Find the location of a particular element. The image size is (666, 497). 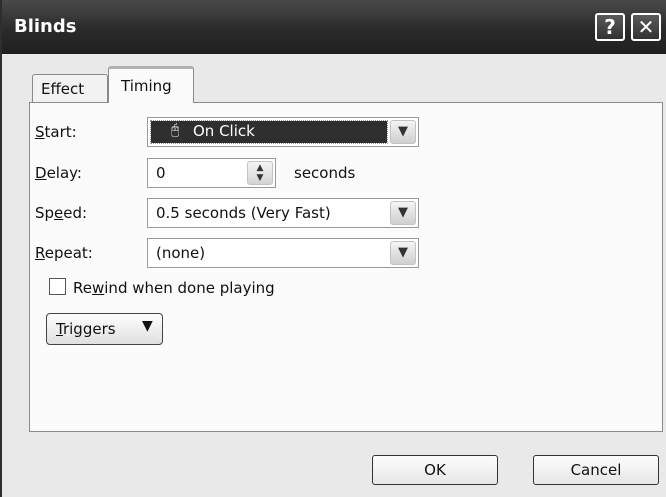

tab-timing: Timing is located at coordinates (151, 84).